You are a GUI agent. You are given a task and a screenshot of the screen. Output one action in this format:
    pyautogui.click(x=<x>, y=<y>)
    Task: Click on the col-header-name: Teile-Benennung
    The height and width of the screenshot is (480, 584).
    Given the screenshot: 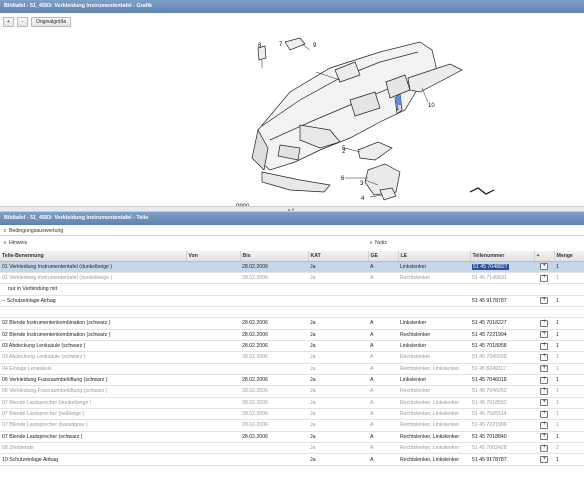 What is the action you would take?
    pyautogui.click(x=93, y=256)
    